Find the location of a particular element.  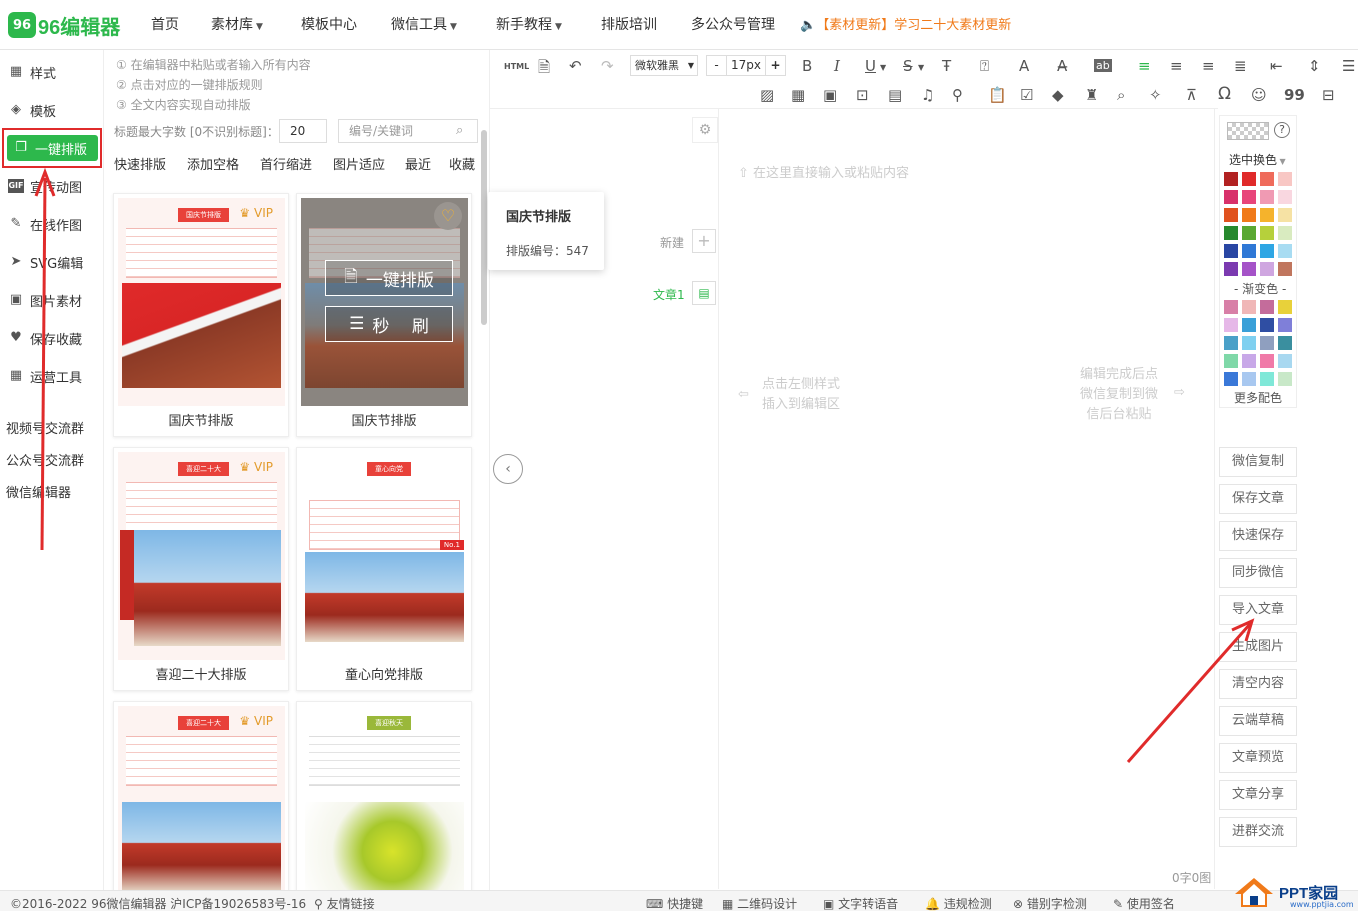

nav-training: 排版培训 is located at coordinates (629, 24).